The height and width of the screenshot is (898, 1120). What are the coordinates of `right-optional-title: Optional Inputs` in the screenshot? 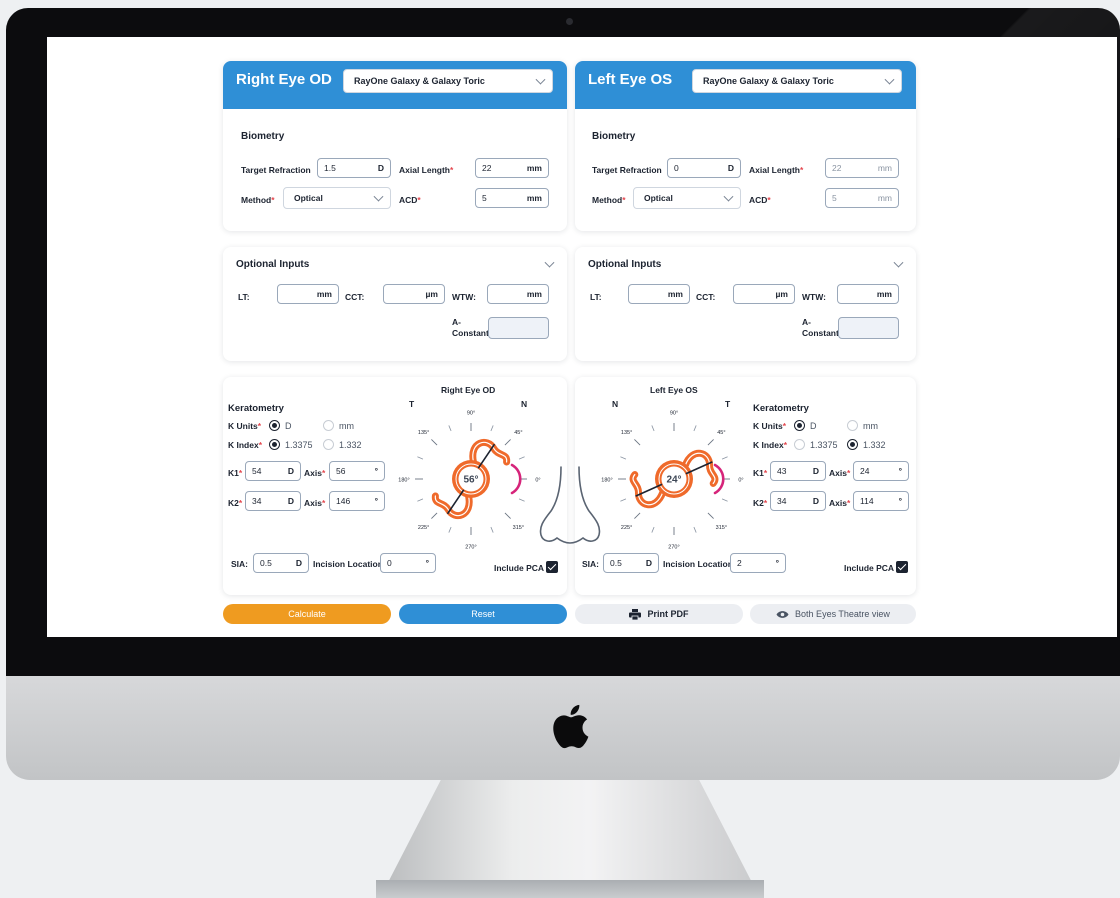 It's located at (273, 264).